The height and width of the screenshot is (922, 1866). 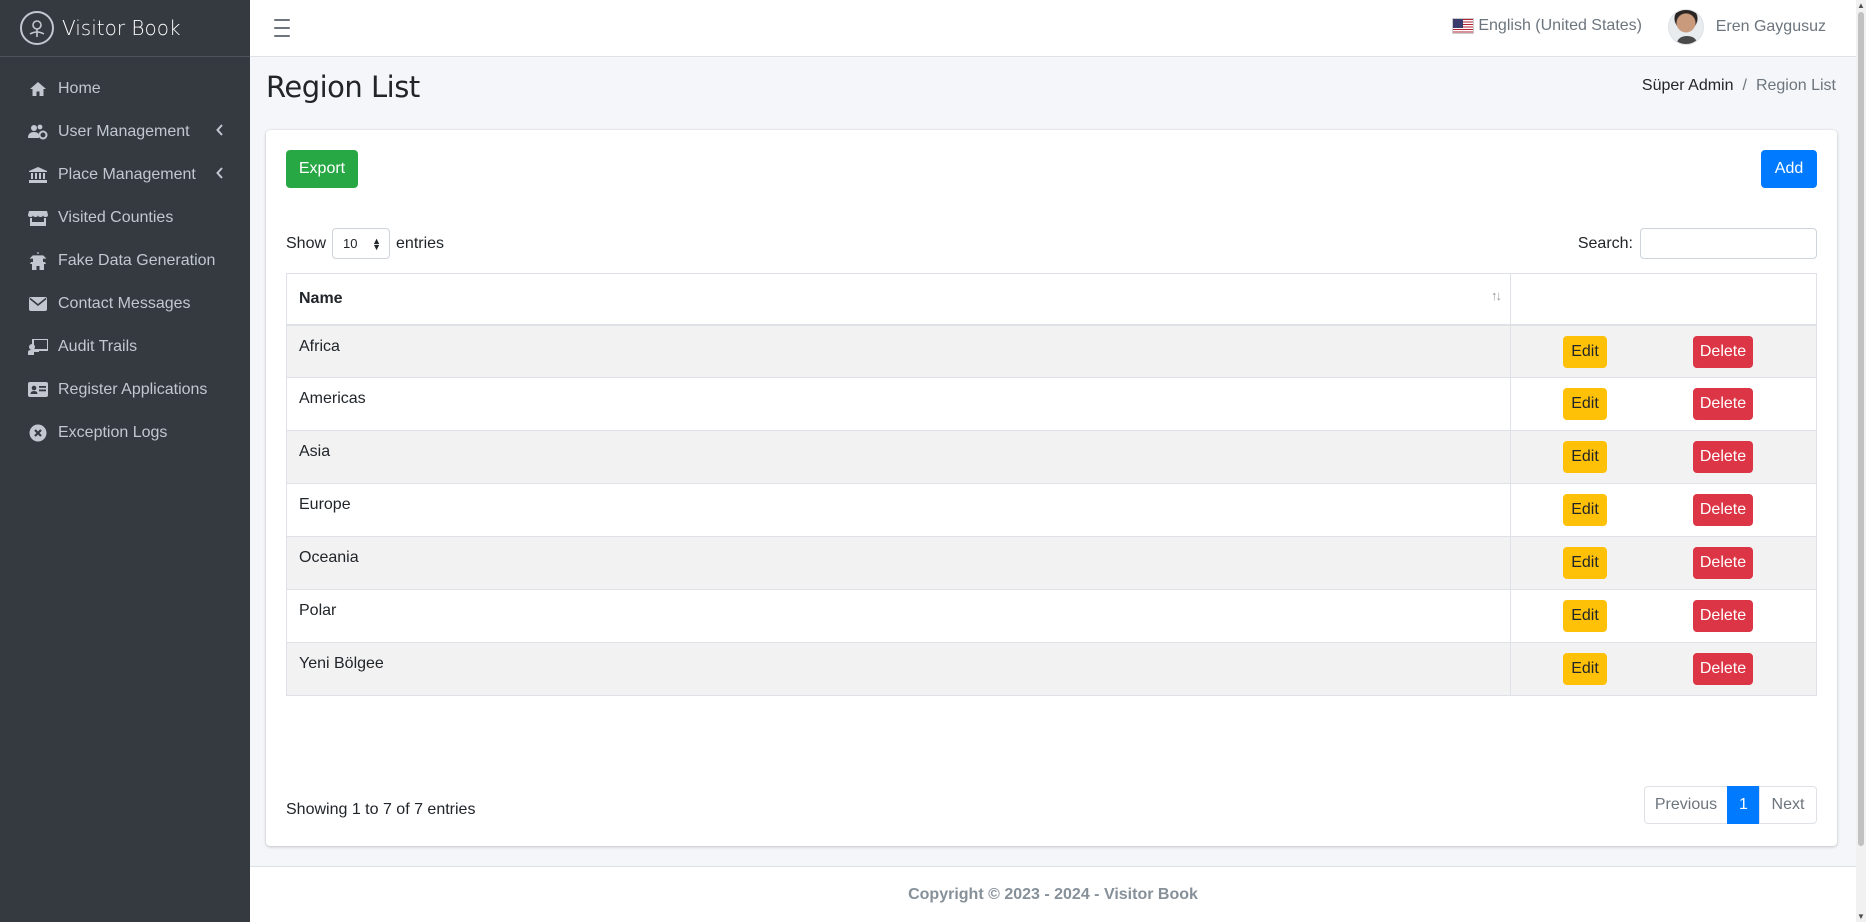 I want to click on home-icon, so click(x=38, y=89).